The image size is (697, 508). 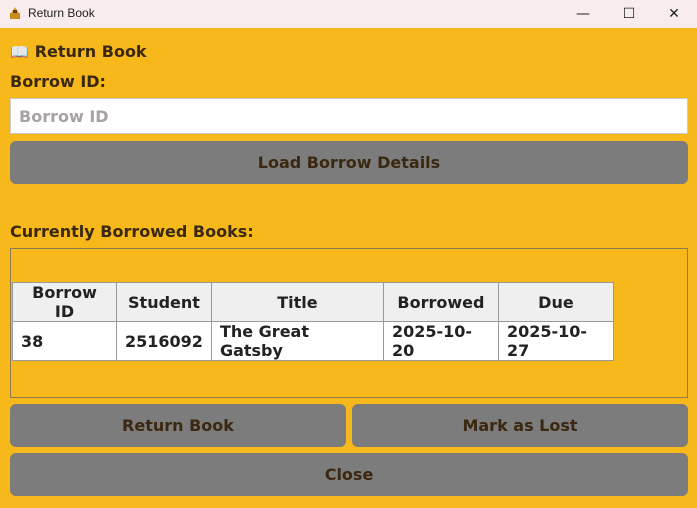 What do you see at coordinates (90, 51) in the screenshot?
I see `page-title: Return Book` at bounding box center [90, 51].